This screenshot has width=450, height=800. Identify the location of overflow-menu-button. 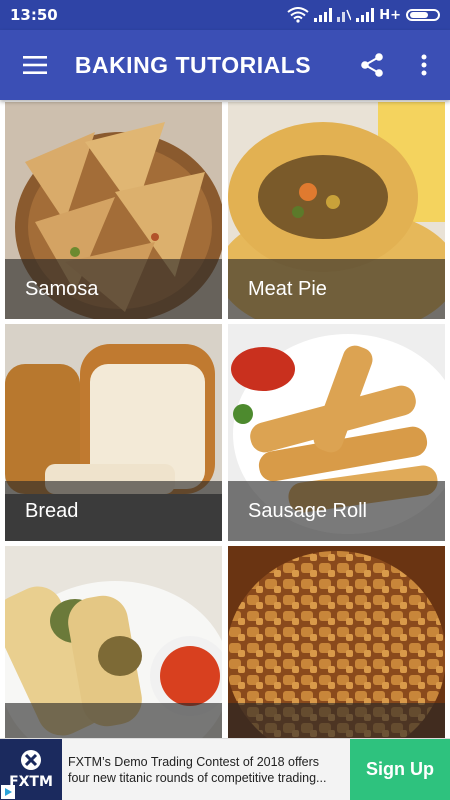
(424, 65).